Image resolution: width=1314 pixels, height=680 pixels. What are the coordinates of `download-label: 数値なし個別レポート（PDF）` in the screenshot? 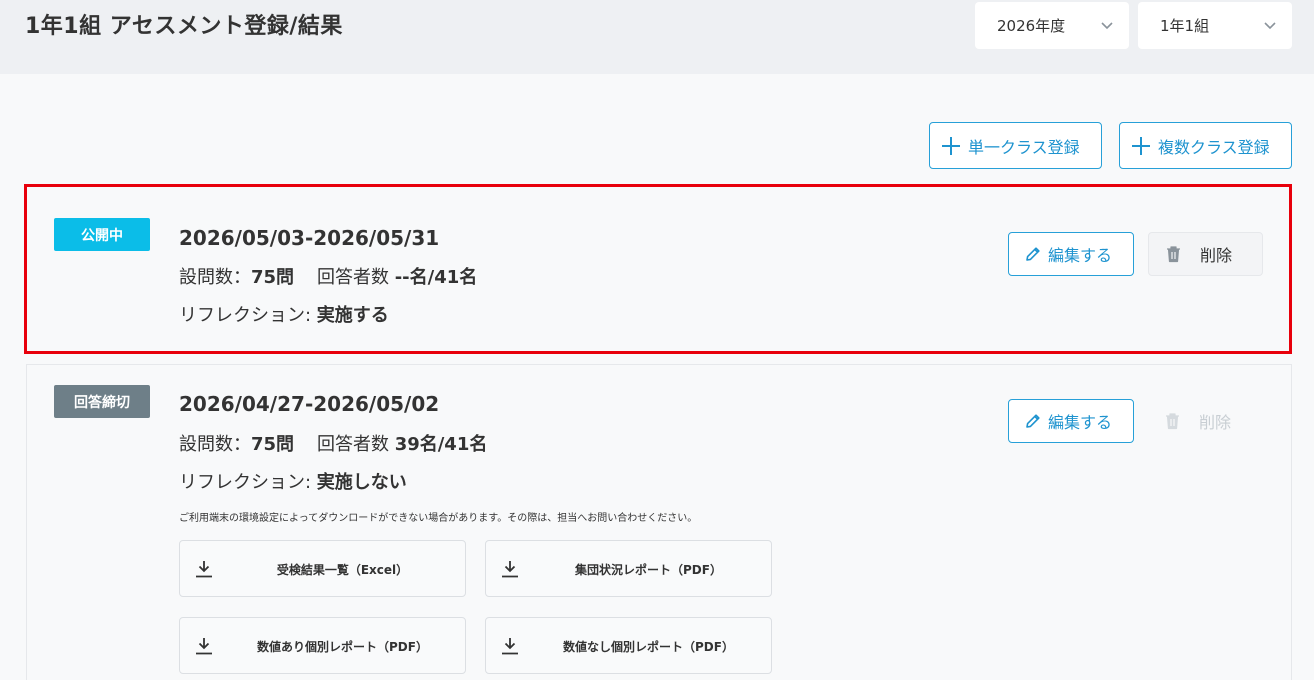 It's located at (648, 647).